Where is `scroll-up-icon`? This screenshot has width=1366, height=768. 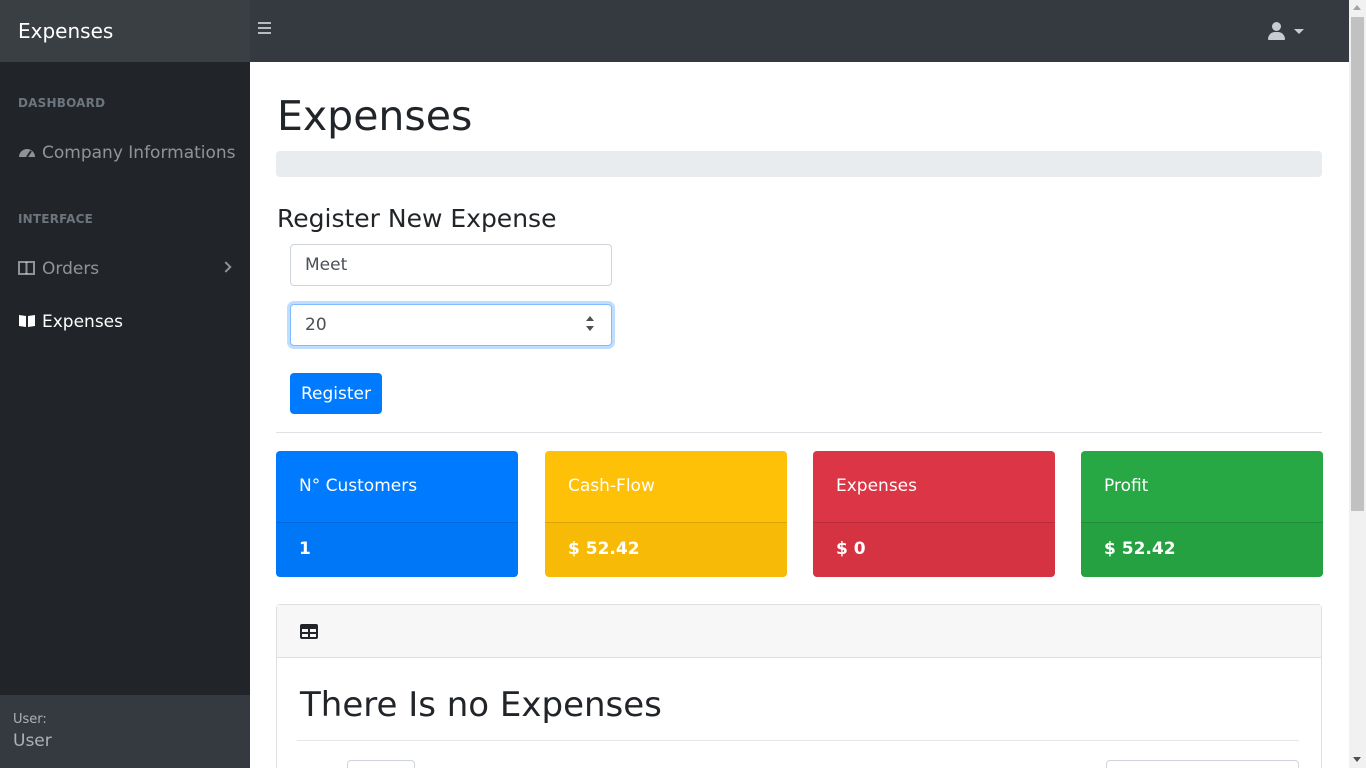 scroll-up-icon is located at coordinates (1357, 7).